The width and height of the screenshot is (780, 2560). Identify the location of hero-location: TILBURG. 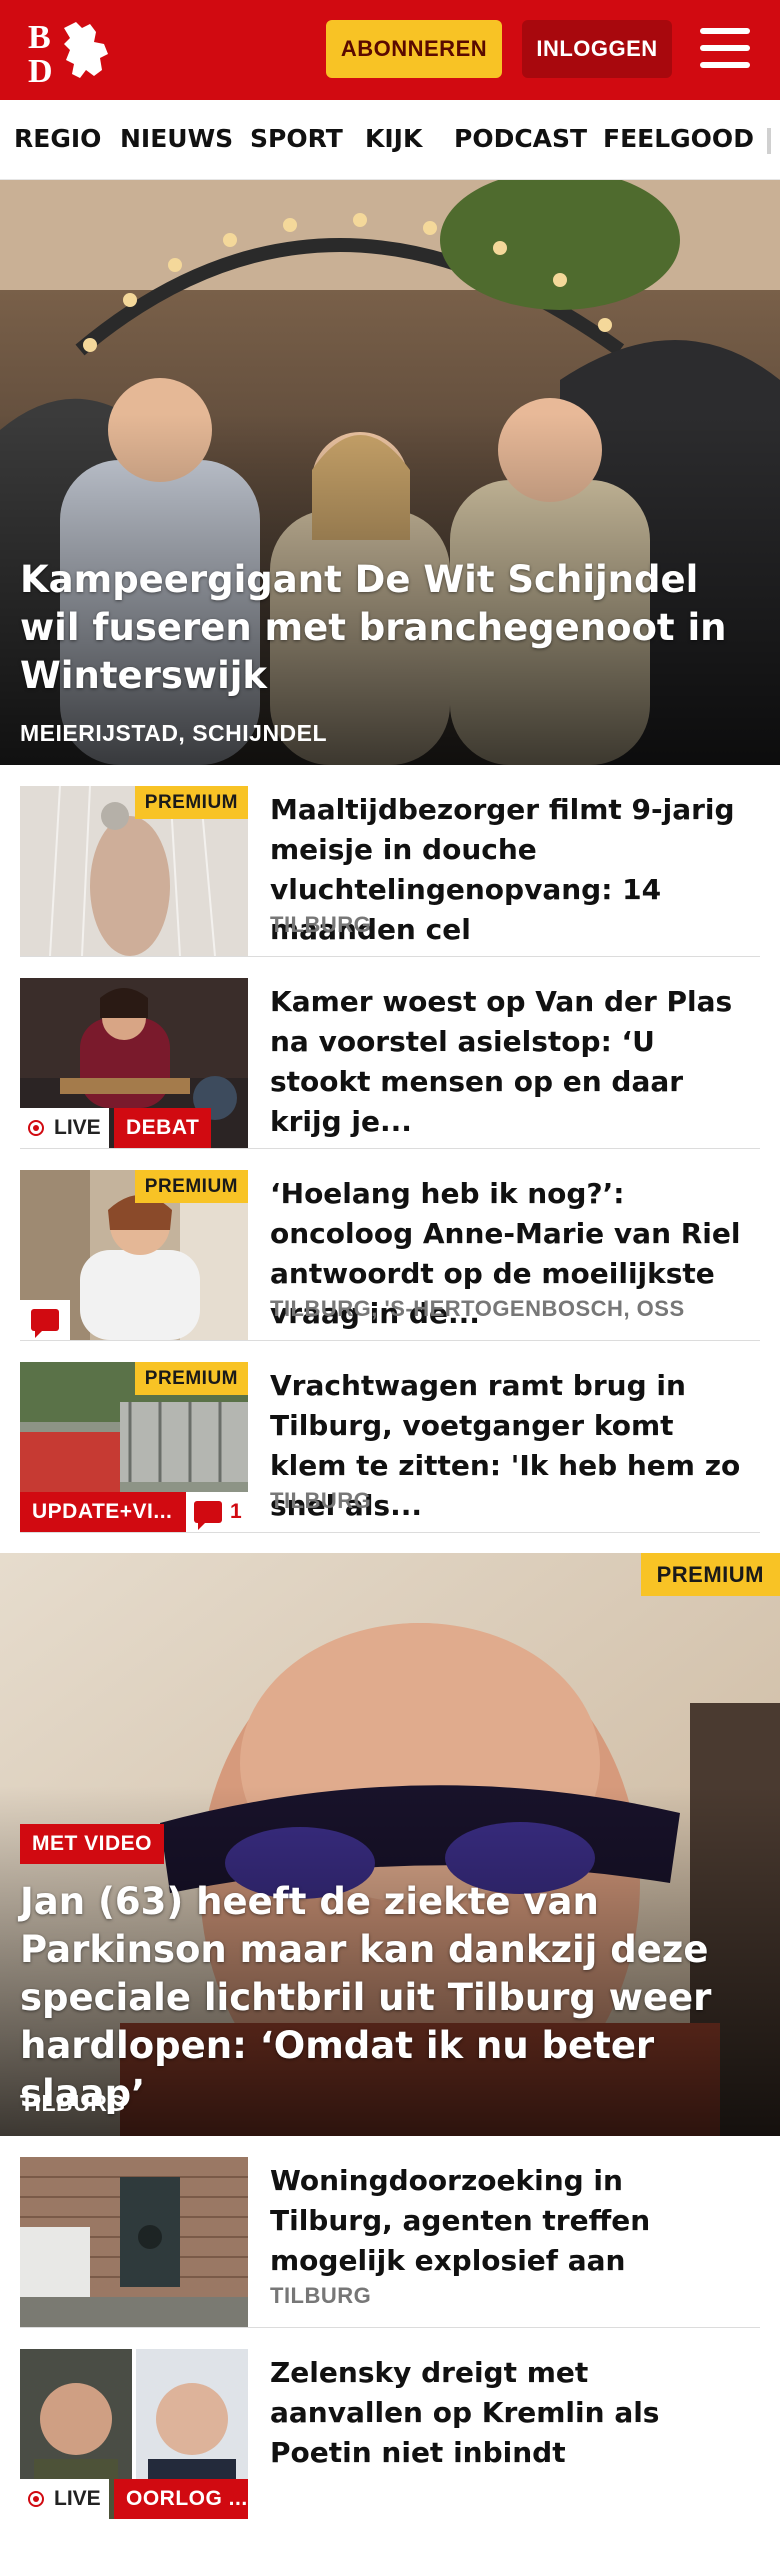
(73, 2103).